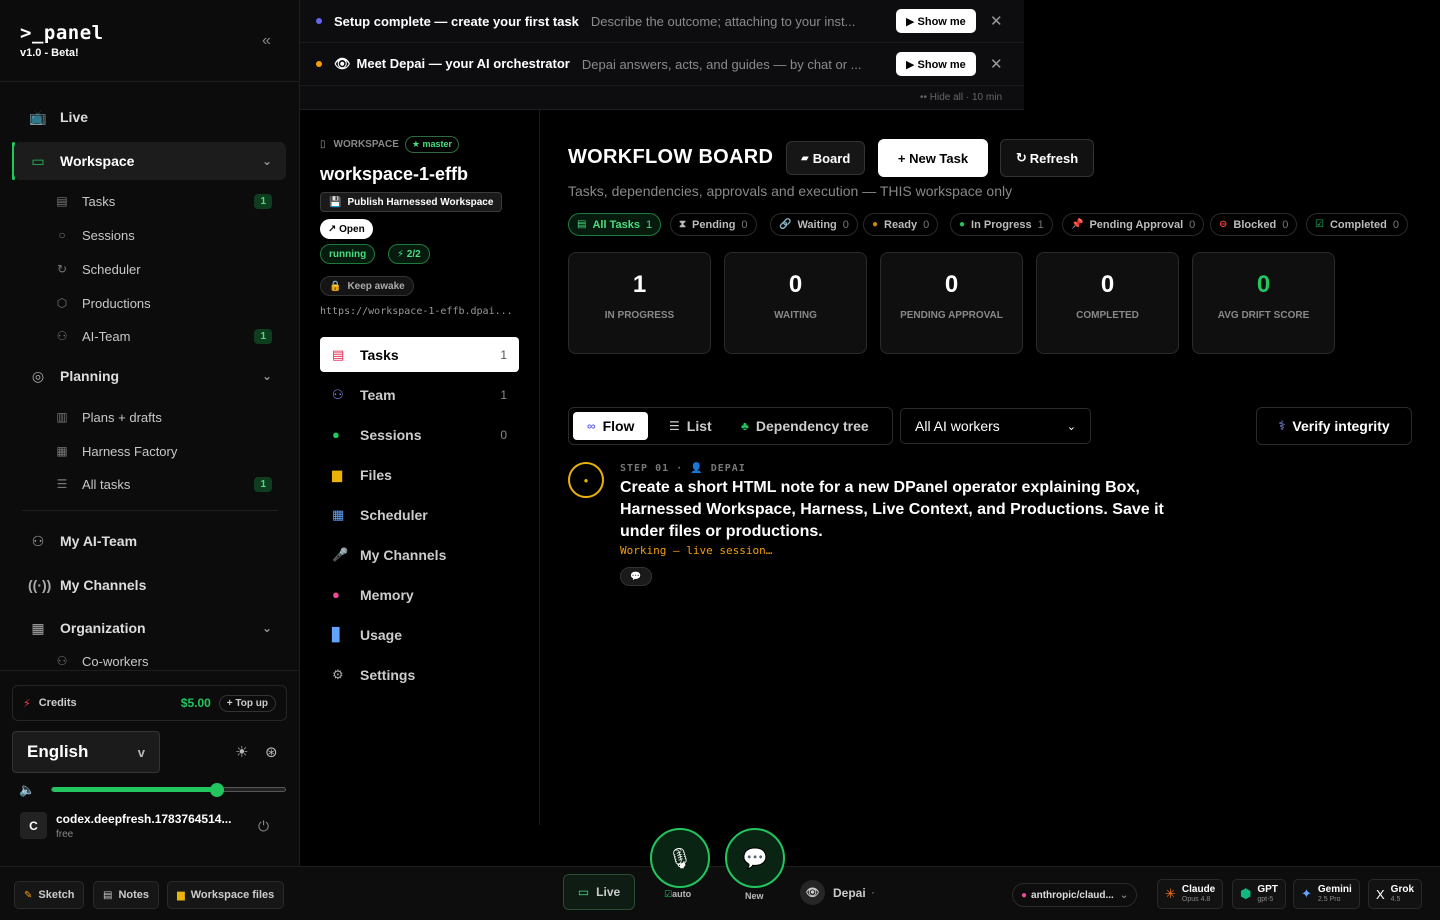 This screenshot has height=920, width=1440. Describe the element at coordinates (38, 627) in the screenshot. I see `building-icon: ▦` at that location.